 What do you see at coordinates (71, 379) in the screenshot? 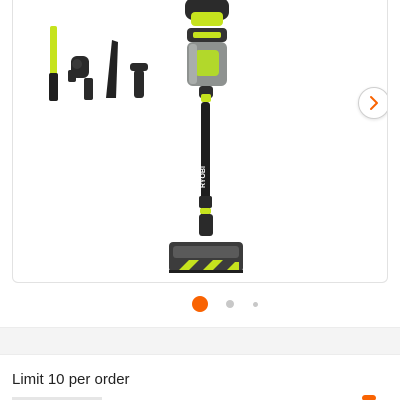
I see `order-limit-text: Limit 10 per order` at bounding box center [71, 379].